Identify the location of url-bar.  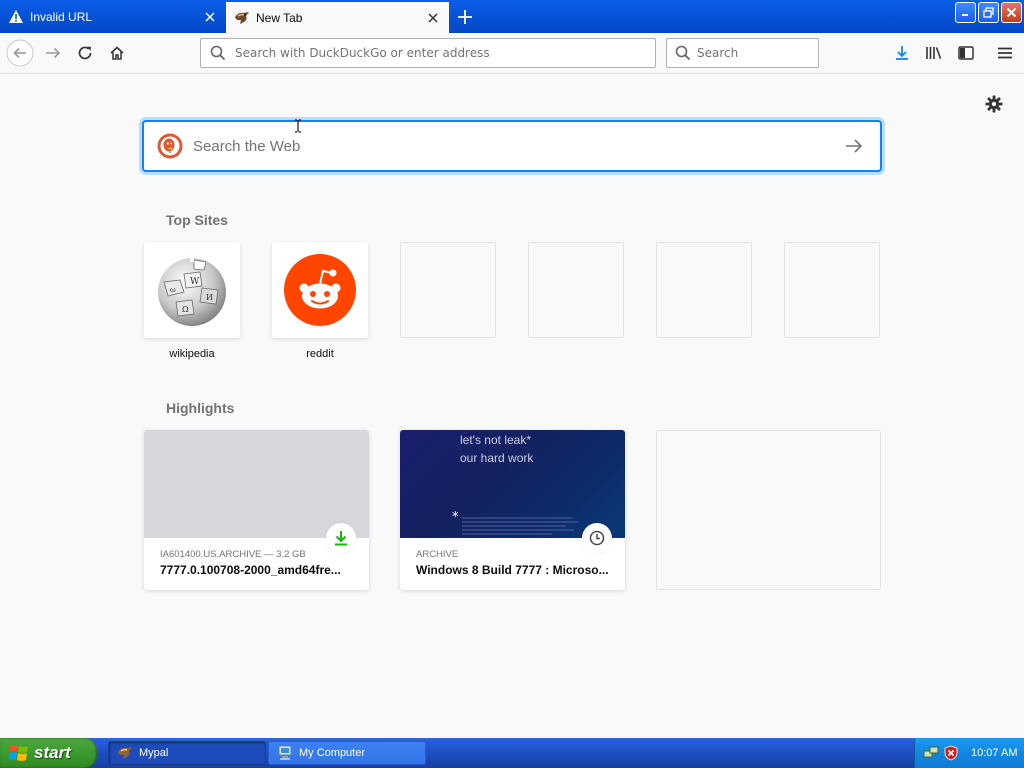
(428, 53).